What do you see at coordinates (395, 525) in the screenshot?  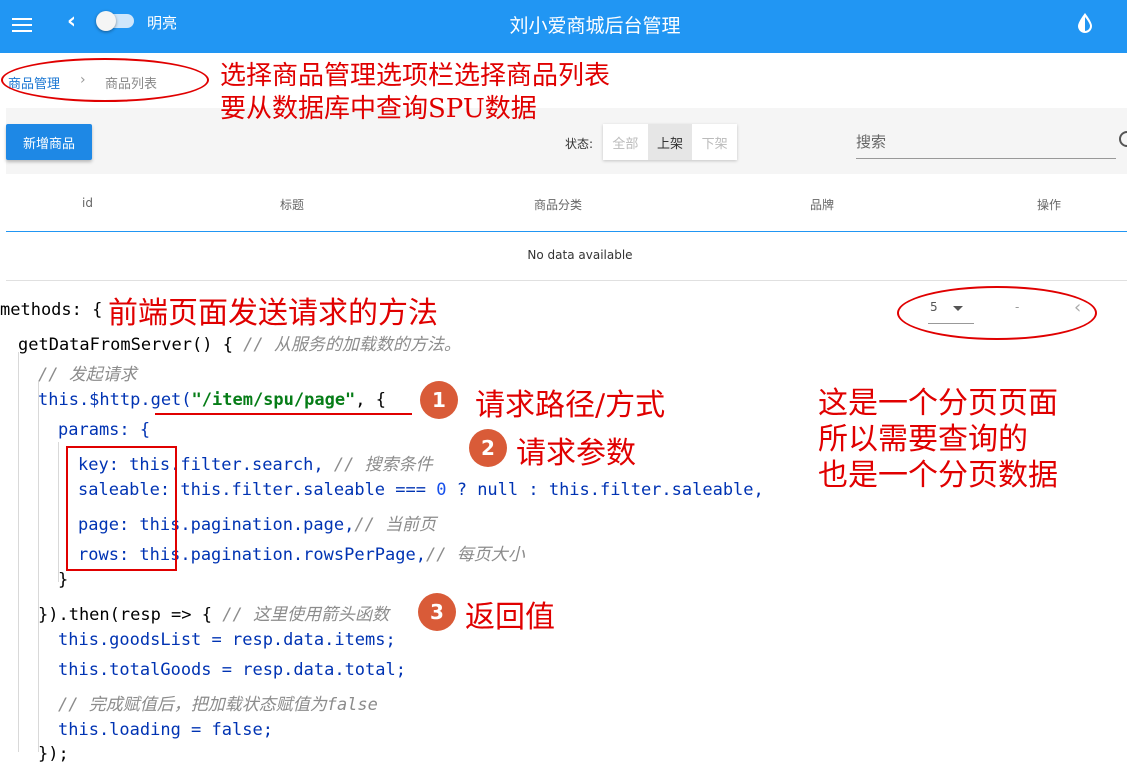 I see `code-comment: // 当前页` at bounding box center [395, 525].